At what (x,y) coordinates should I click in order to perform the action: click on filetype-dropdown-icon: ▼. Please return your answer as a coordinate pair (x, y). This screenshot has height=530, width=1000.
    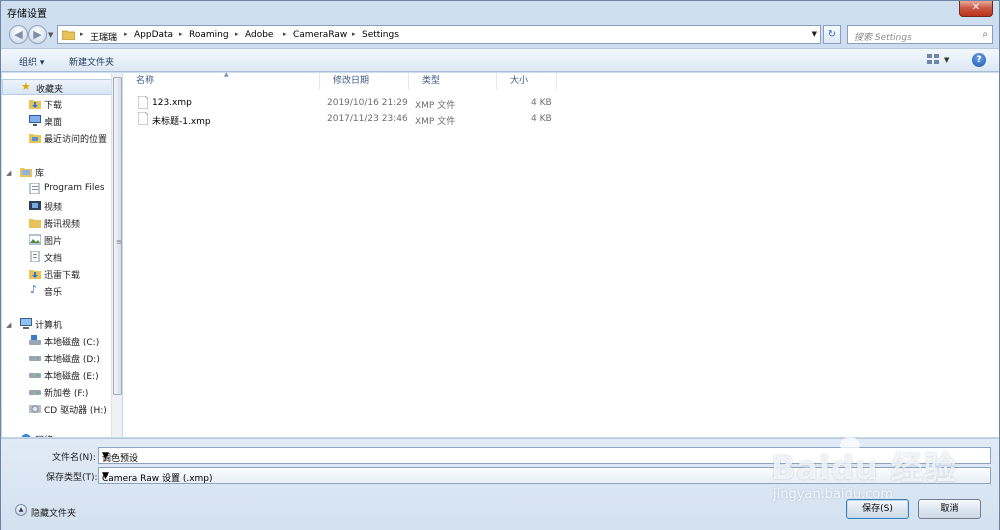
    Looking at the image, I should click on (544, 476).